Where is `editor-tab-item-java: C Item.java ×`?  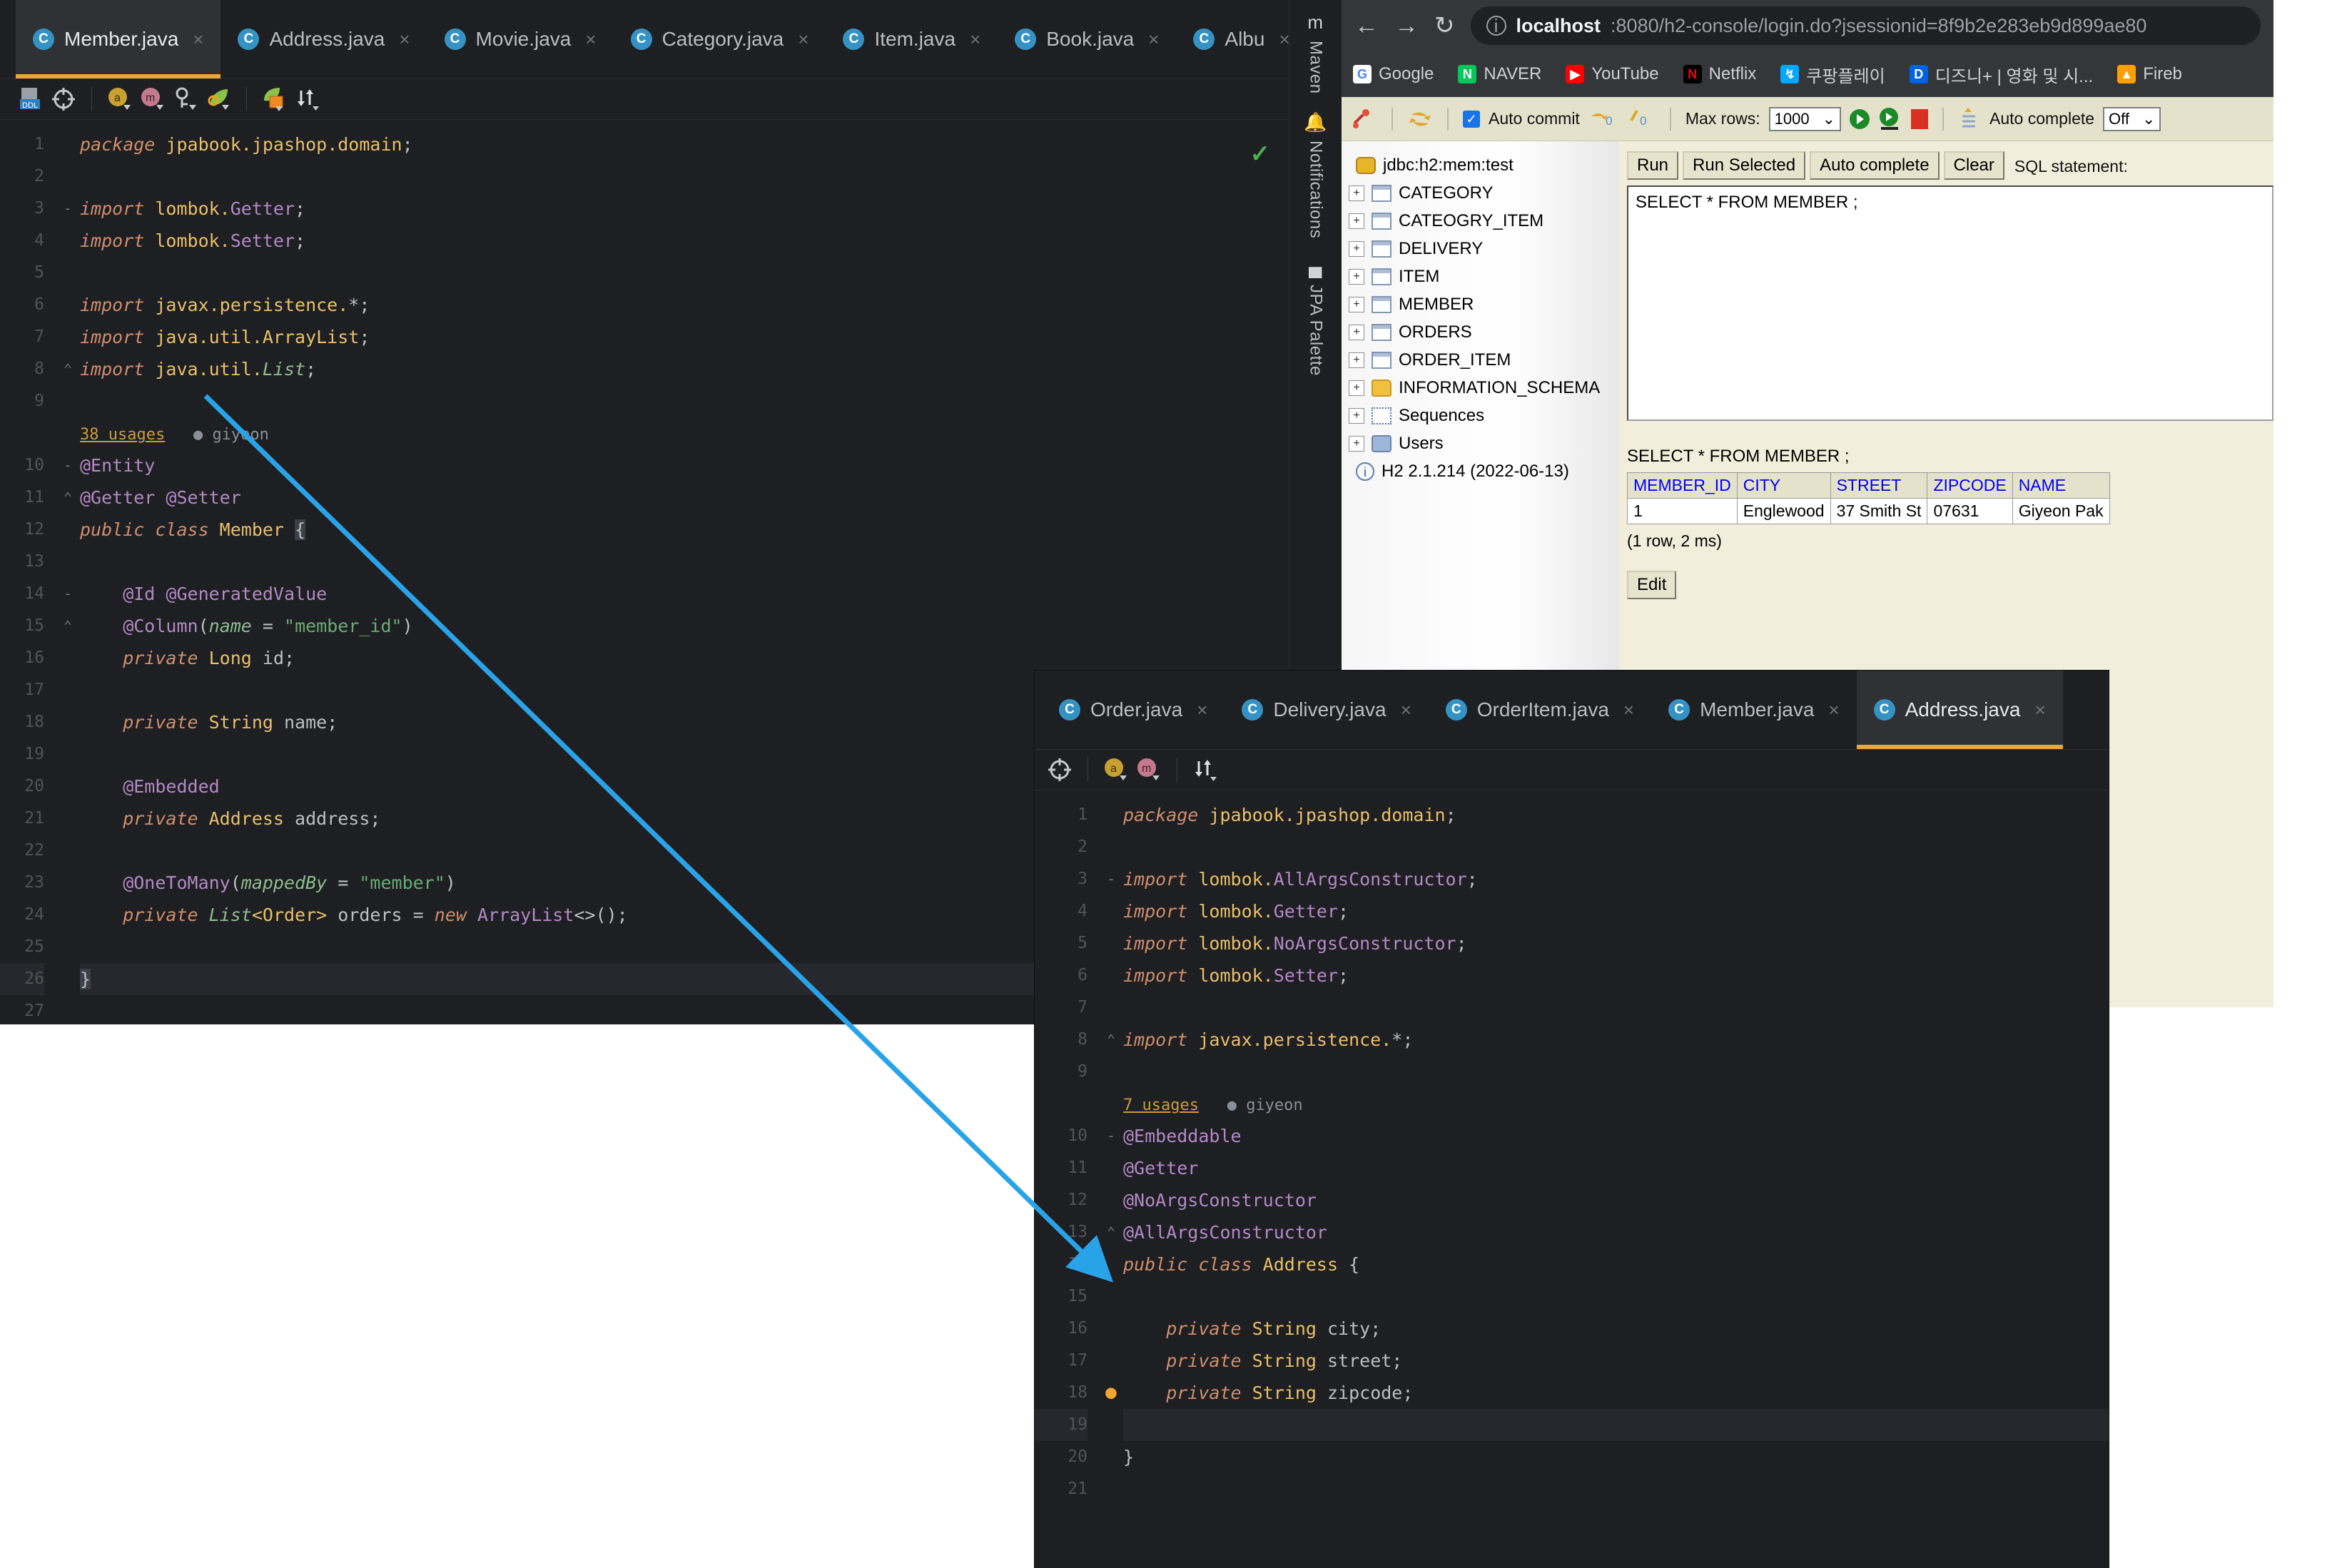
editor-tab-item-java: C Item.java × is located at coordinates (912, 39).